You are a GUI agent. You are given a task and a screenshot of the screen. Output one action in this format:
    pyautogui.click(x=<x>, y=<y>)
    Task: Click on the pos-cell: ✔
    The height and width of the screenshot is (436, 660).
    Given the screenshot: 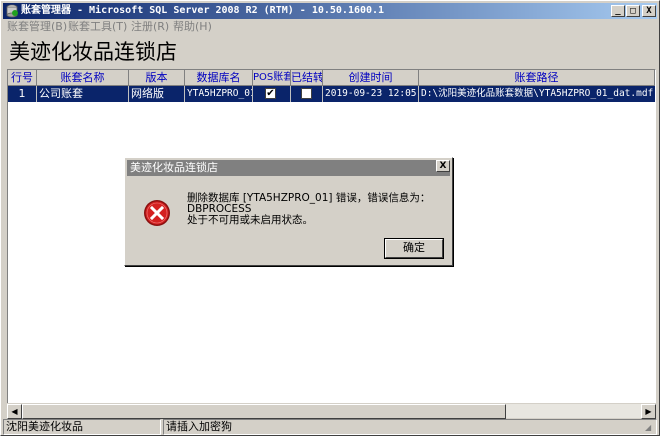 What is the action you would take?
    pyautogui.click(x=272, y=94)
    